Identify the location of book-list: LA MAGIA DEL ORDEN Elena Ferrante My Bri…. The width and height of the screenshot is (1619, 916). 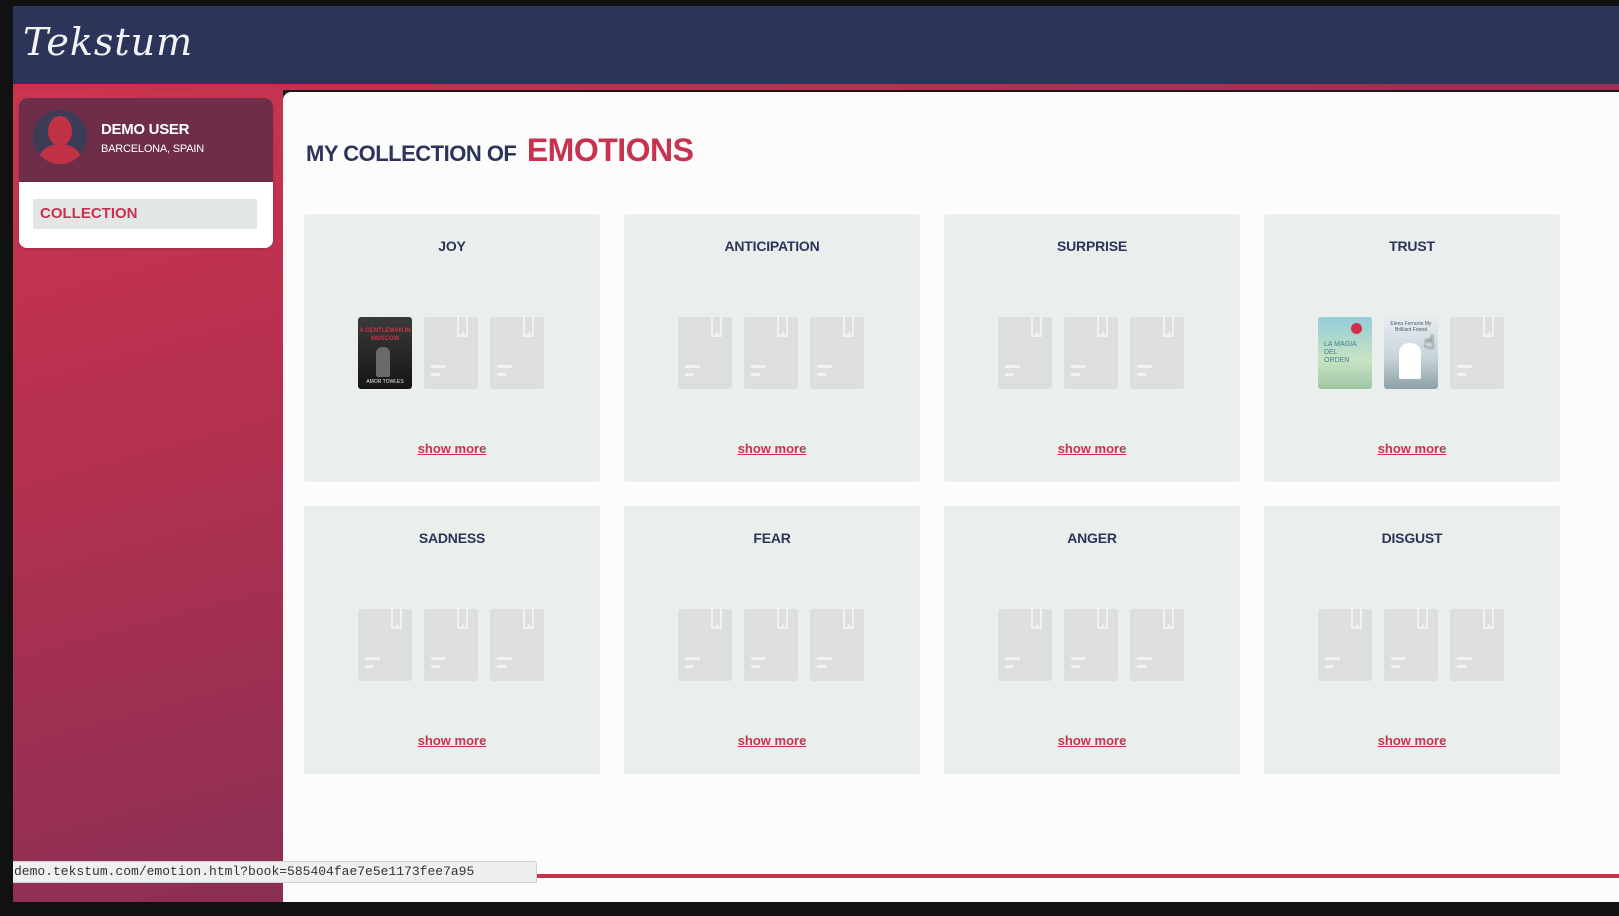
(1412, 353).